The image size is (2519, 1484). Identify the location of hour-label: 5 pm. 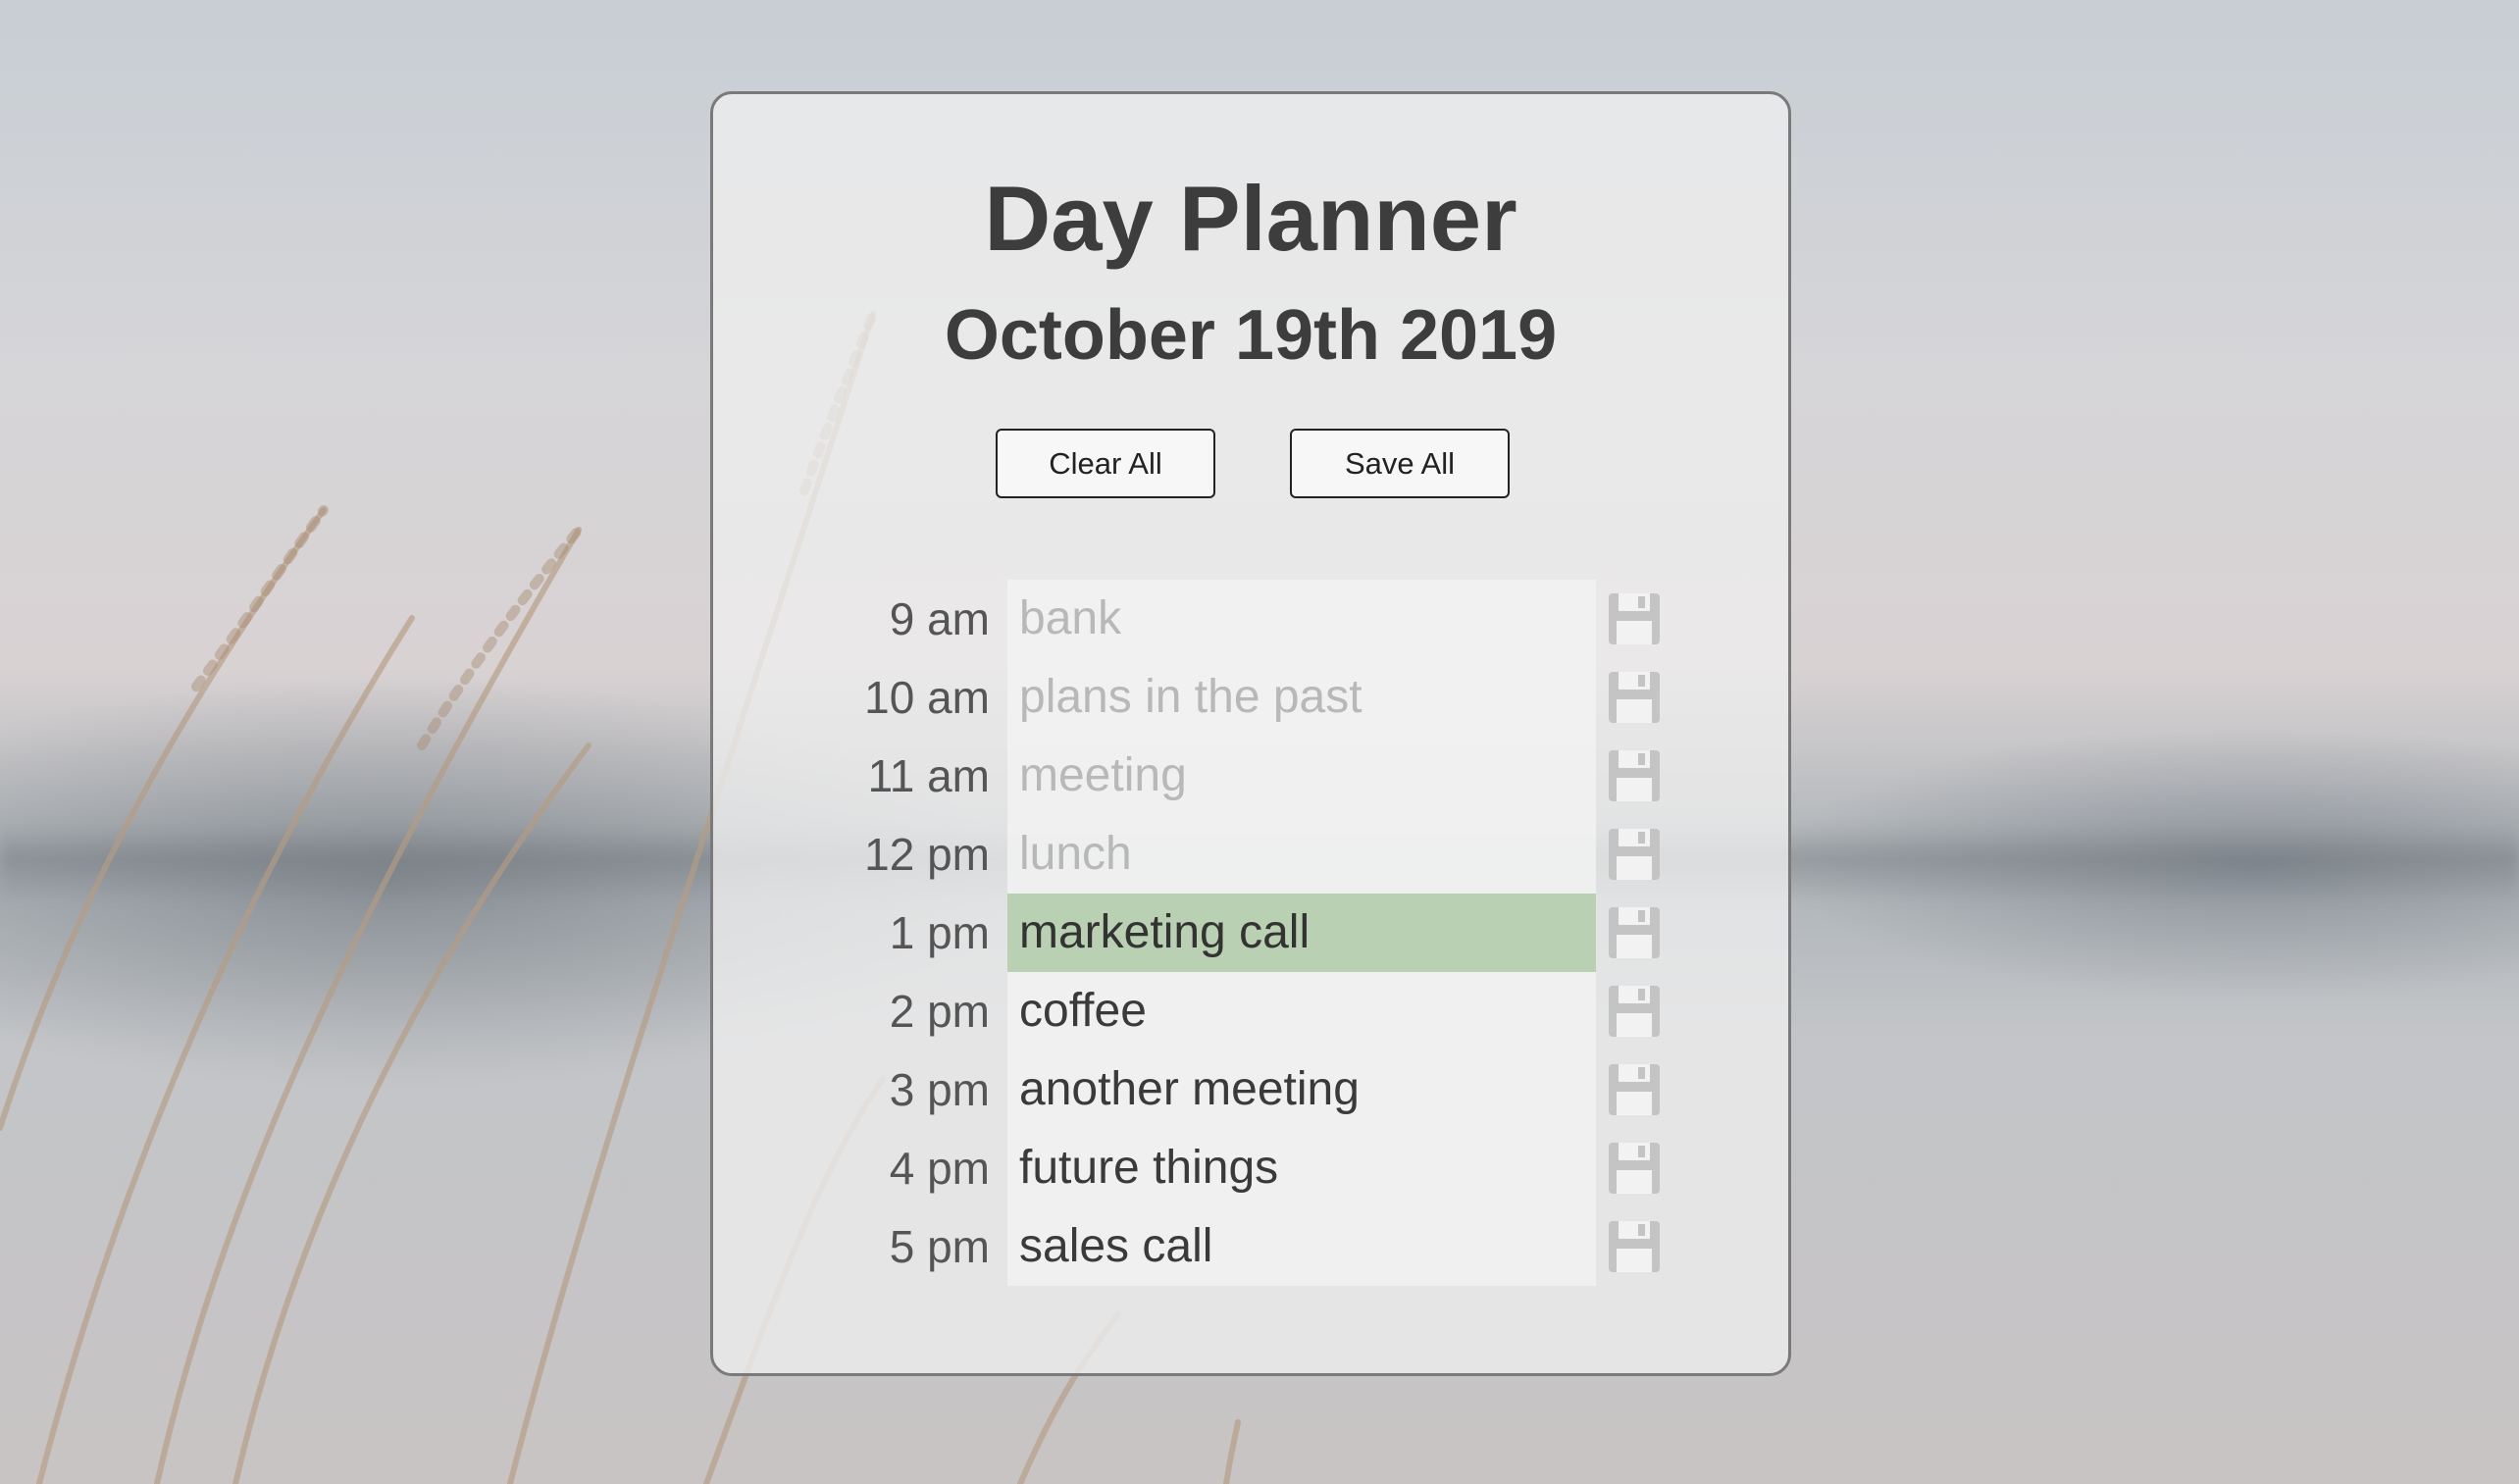
(940, 1246).